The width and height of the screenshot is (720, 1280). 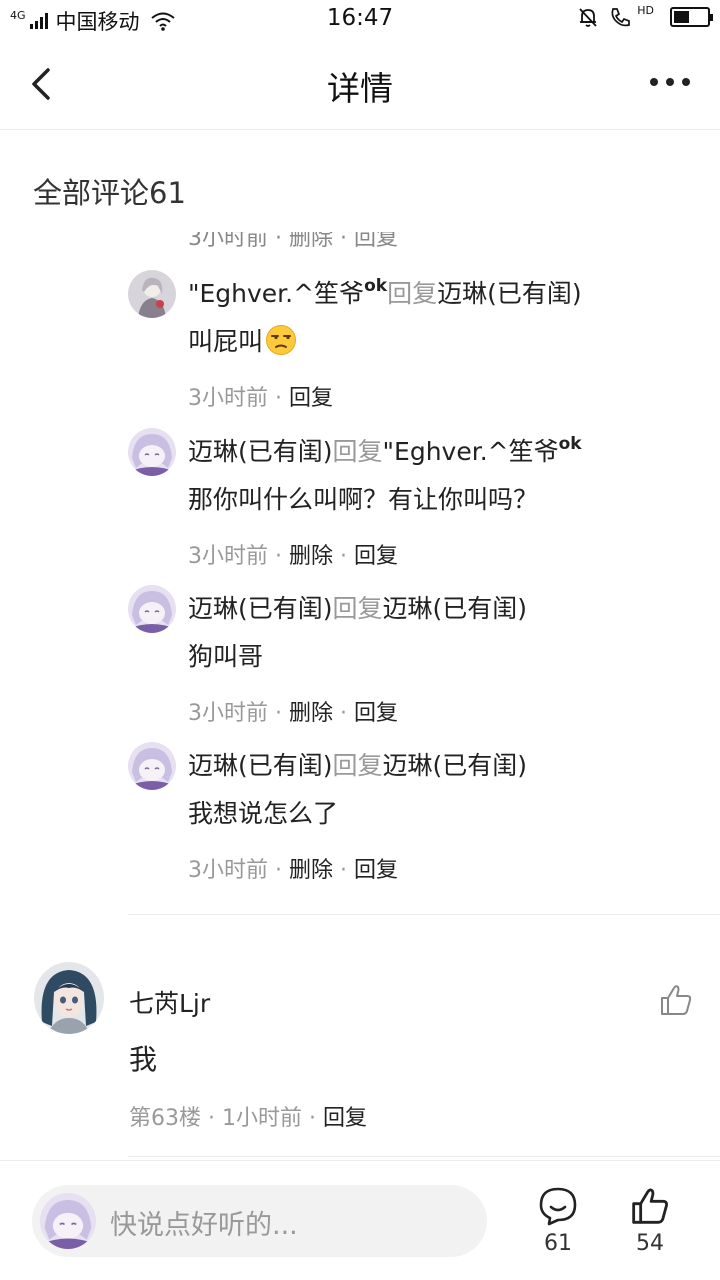 I want to click on reply-text-content: 叫屁叫, so click(x=226, y=341).